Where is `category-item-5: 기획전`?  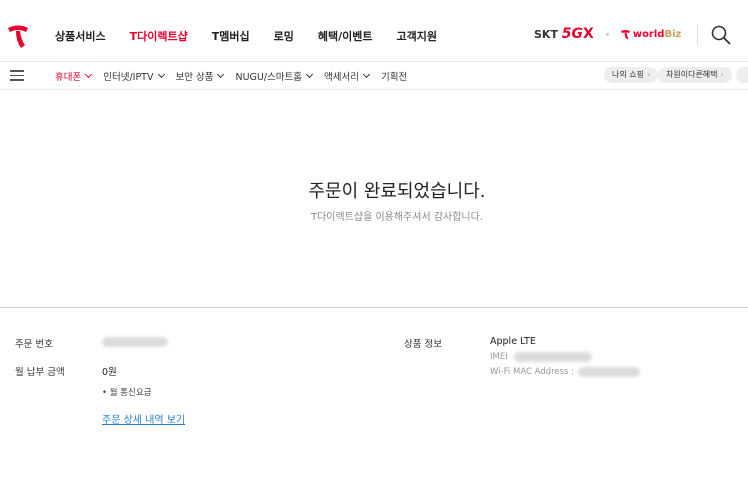
category-item-5: 기획전 is located at coordinates (394, 76).